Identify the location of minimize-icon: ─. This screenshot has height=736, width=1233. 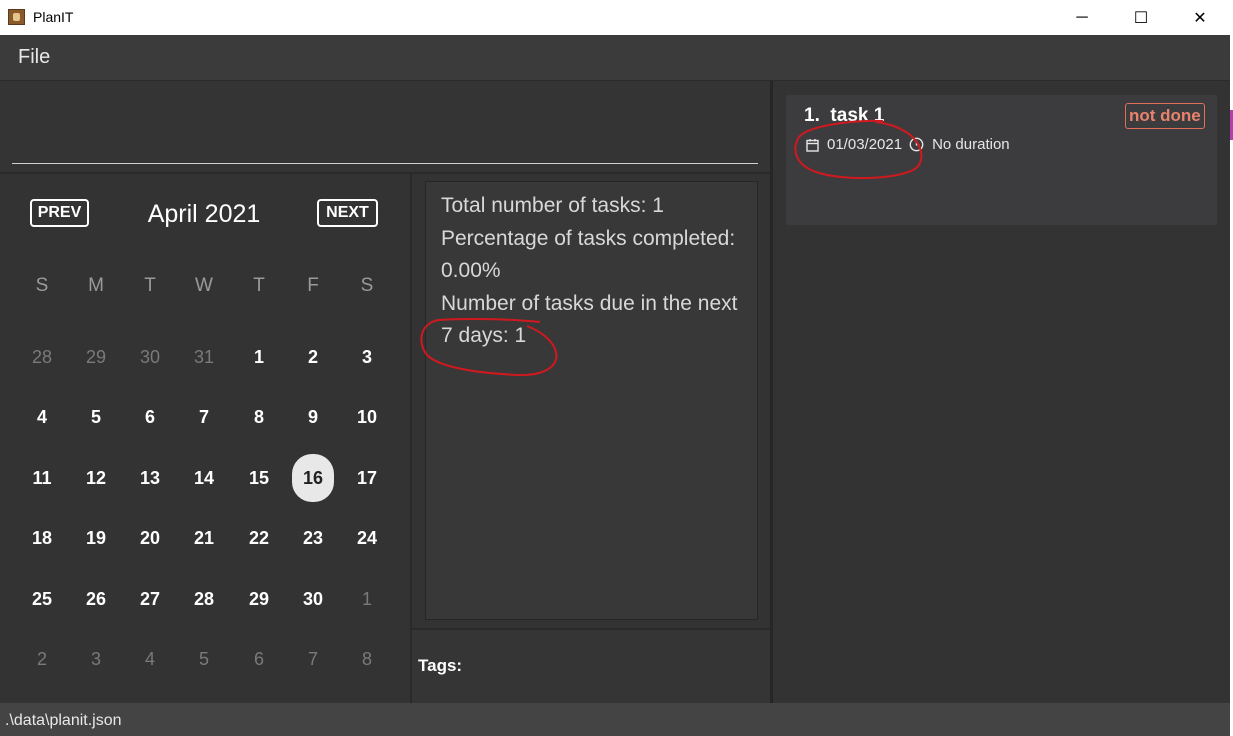
(1082, 17).